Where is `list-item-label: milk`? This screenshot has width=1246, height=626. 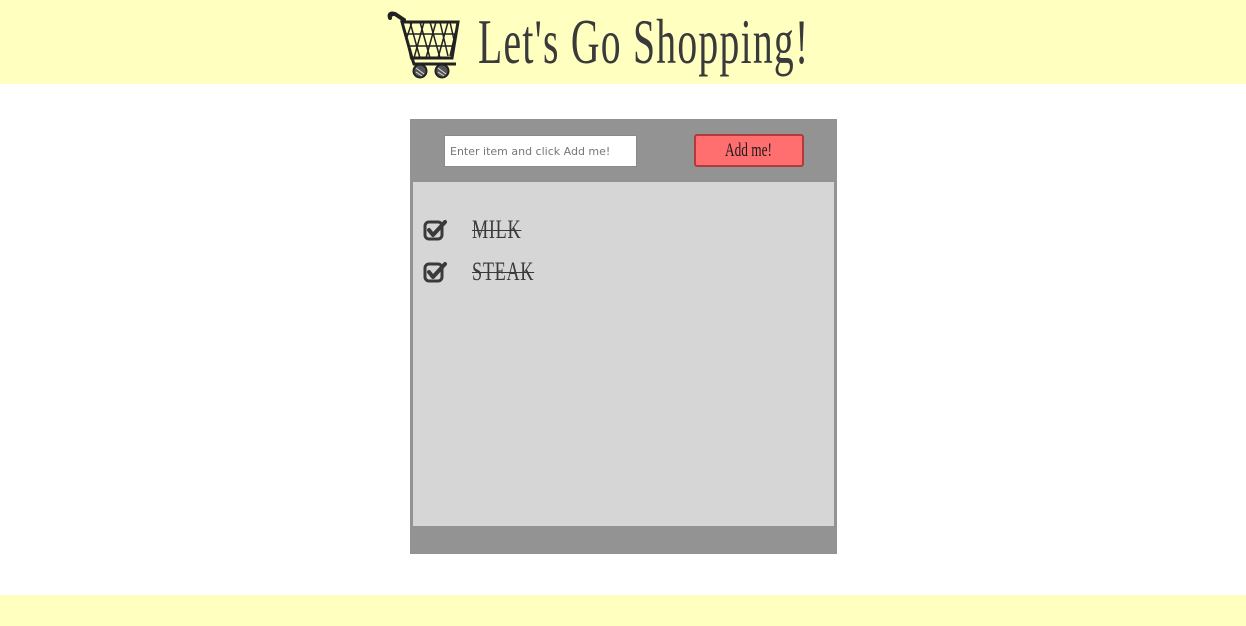 list-item-label: milk is located at coordinates (497, 229).